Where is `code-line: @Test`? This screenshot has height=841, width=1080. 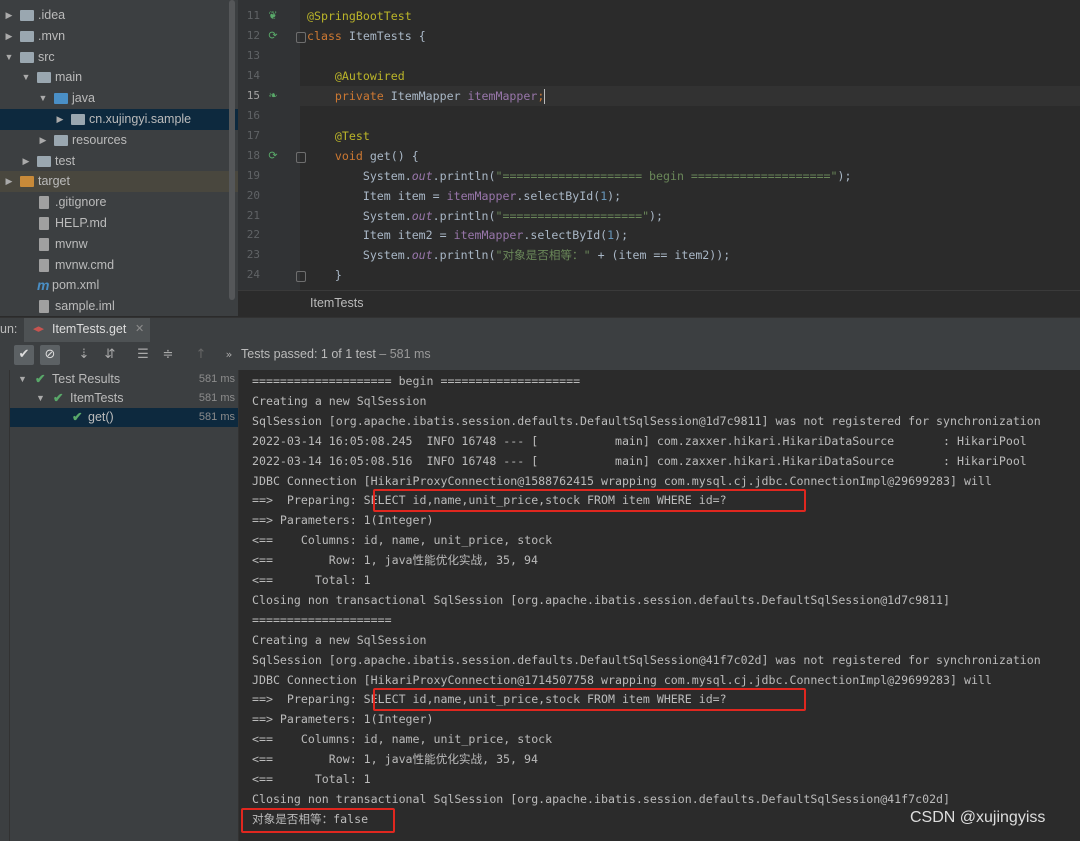 code-line: @Test is located at coordinates (338, 136).